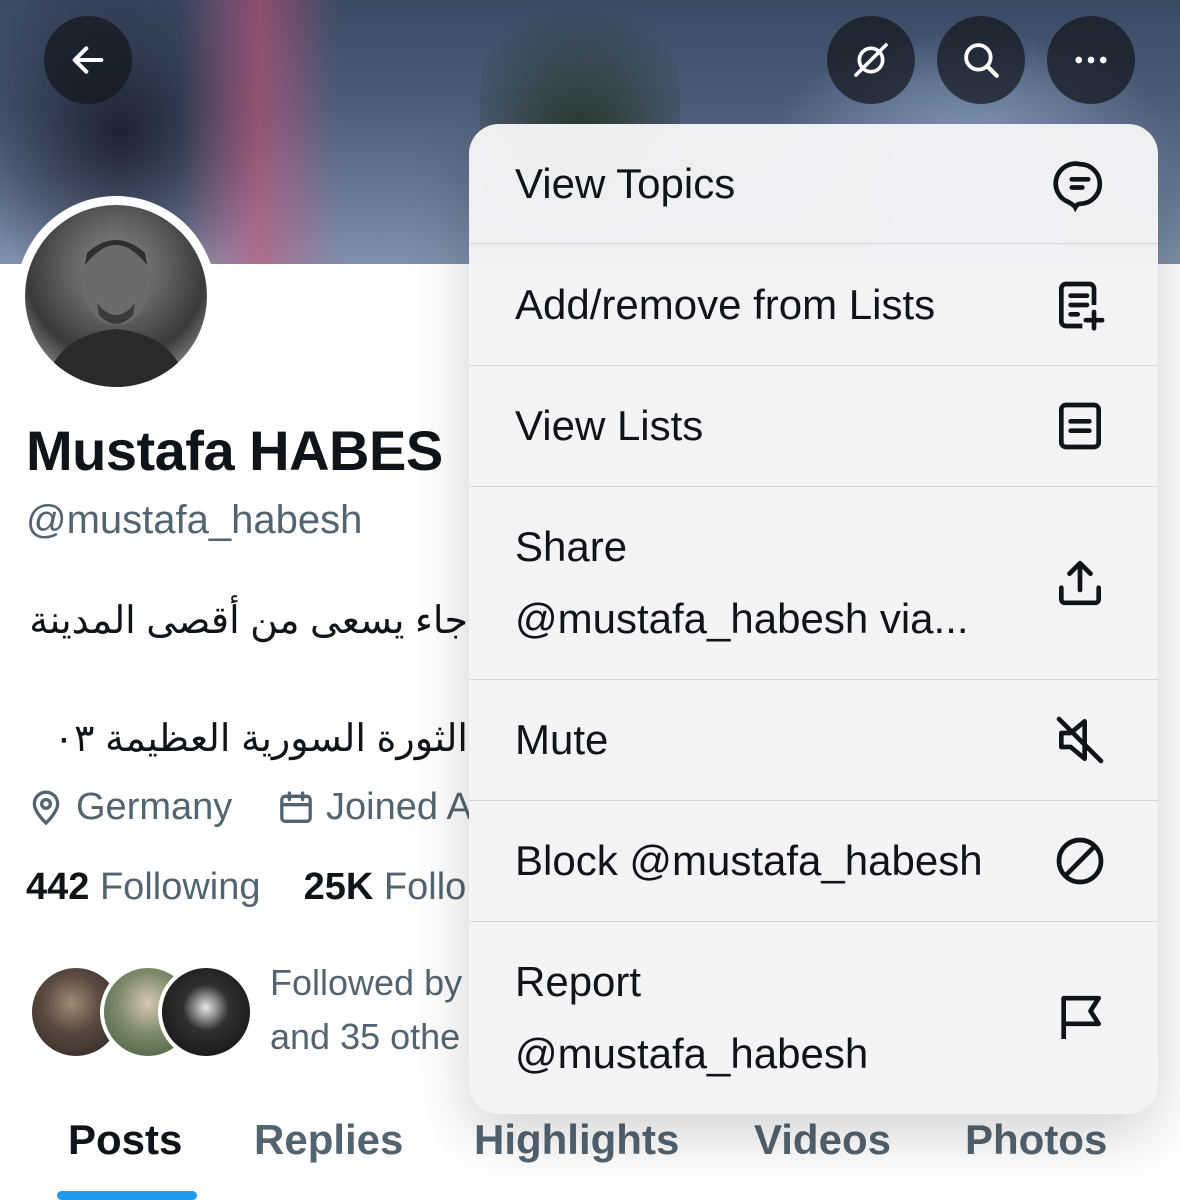 The height and width of the screenshot is (1200, 1180). What do you see at coordinates (562, 739) in the screenshot?
I see `menu-item-label: Mute` at bounding box center [562, 739].